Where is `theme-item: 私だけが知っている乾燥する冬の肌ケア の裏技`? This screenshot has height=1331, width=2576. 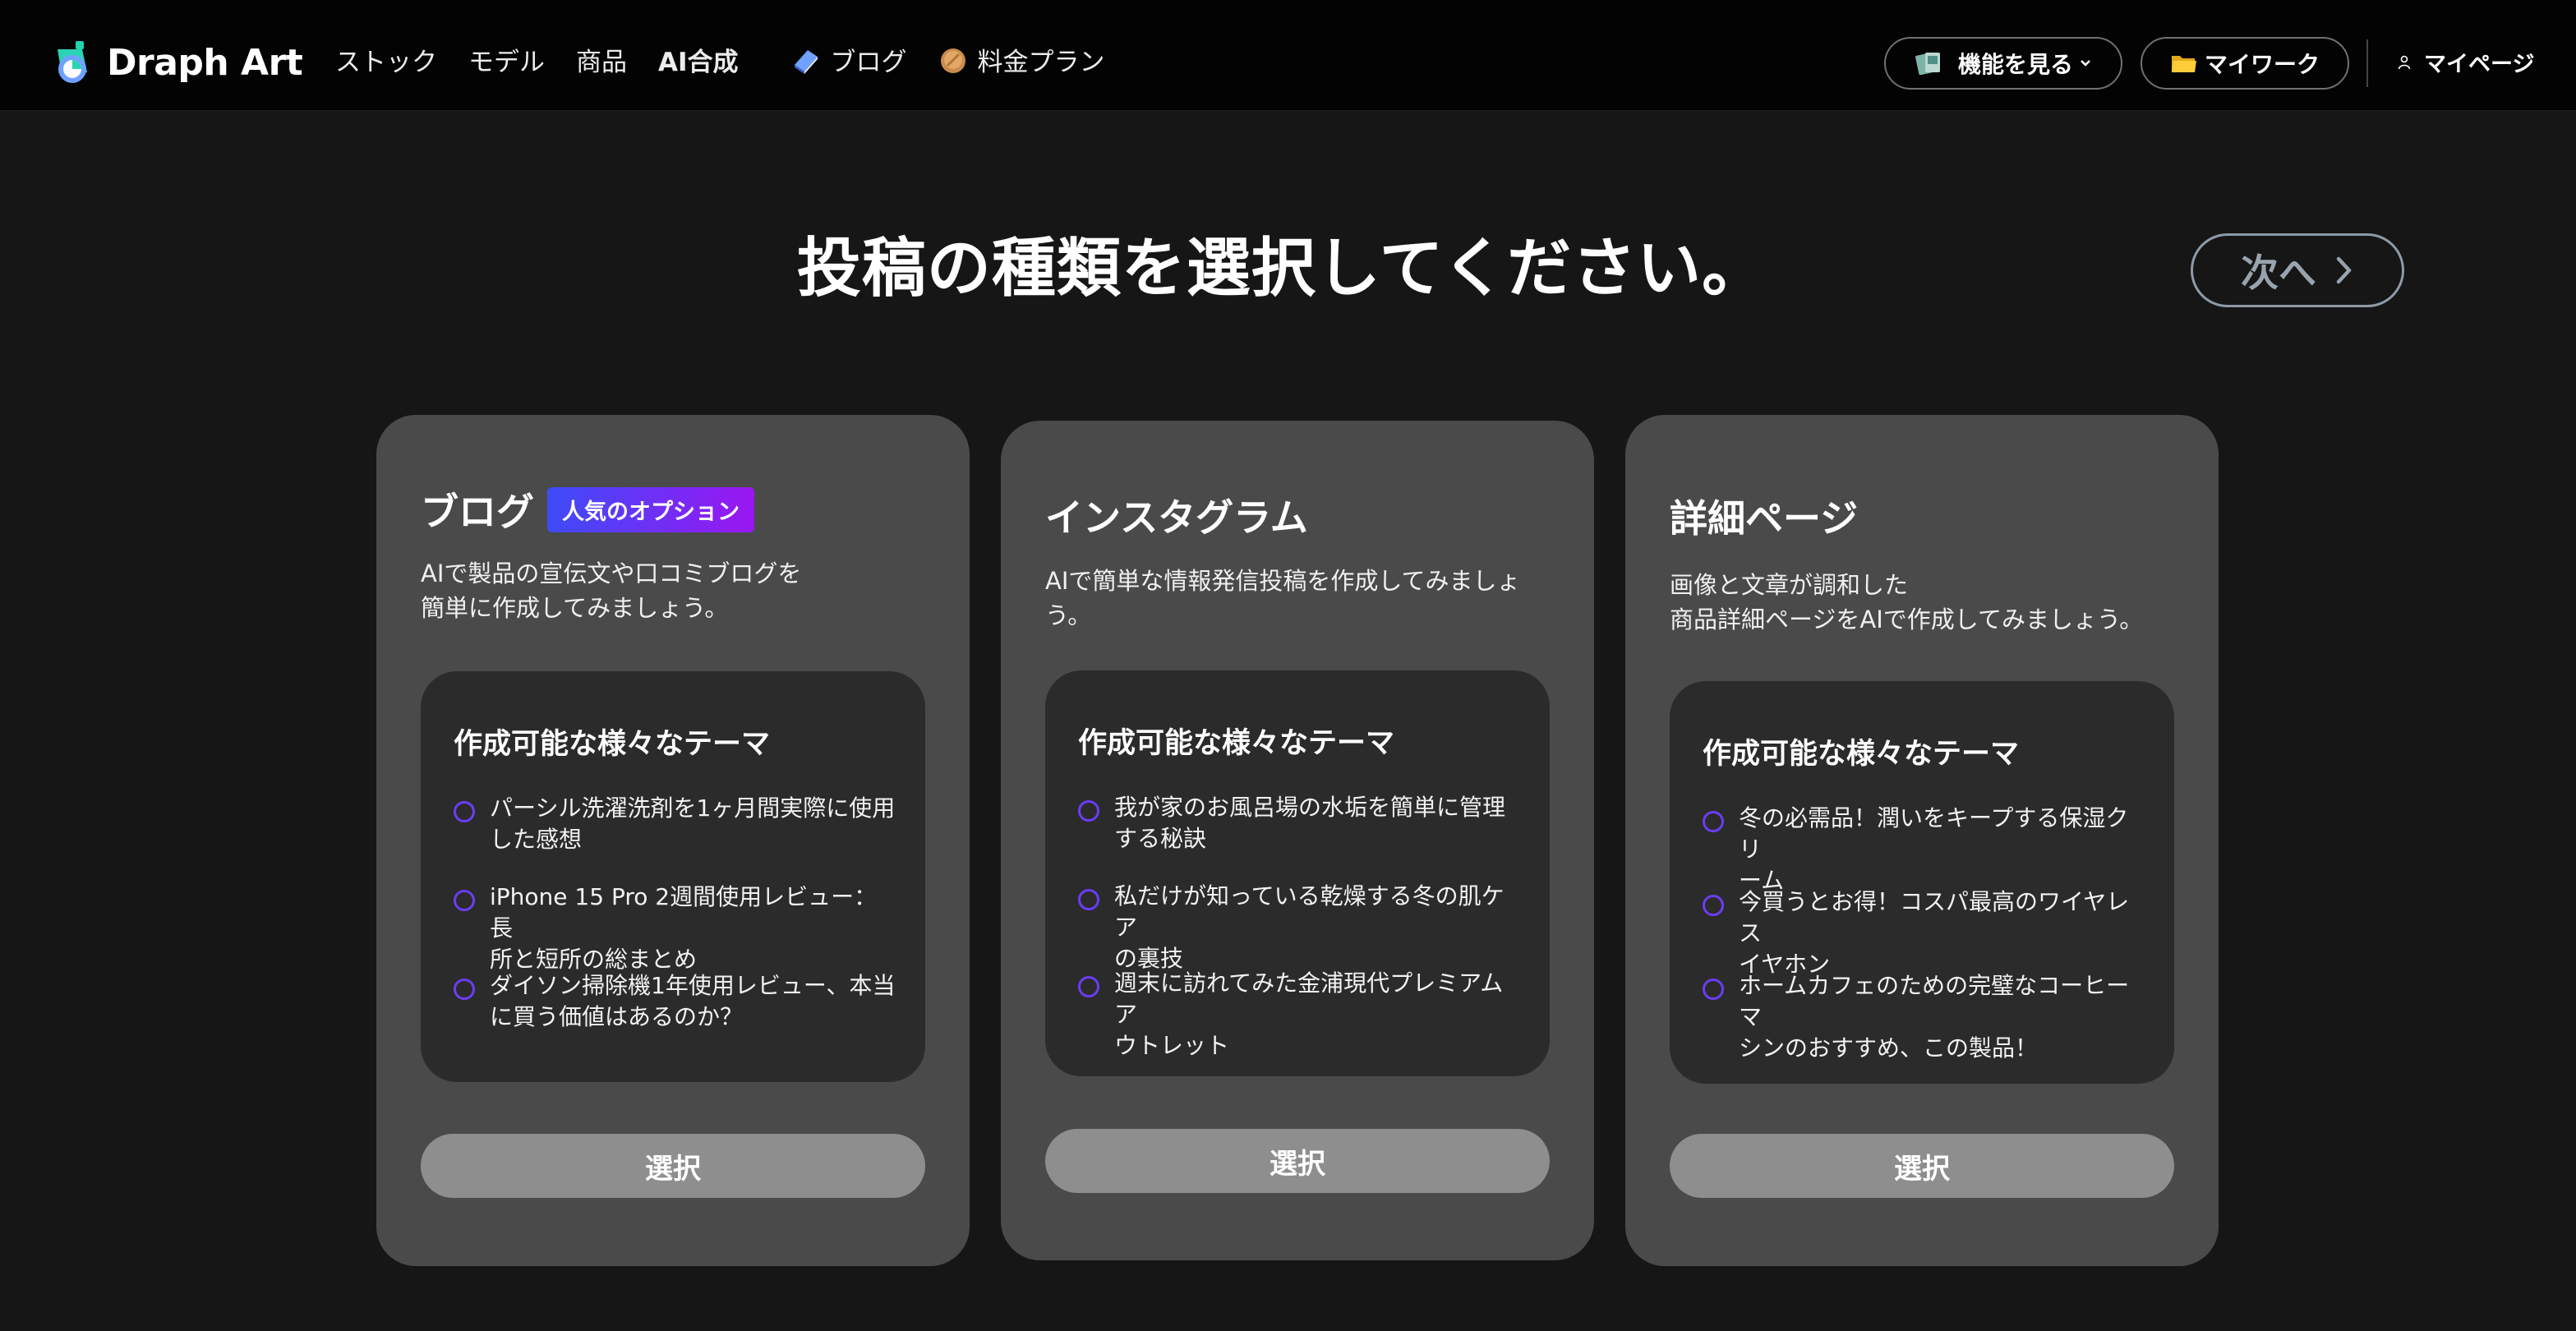
theme-item: 私だけが知っている乾燥する冬の肌ケア の裏技 is located at coordinates (1300, 926).